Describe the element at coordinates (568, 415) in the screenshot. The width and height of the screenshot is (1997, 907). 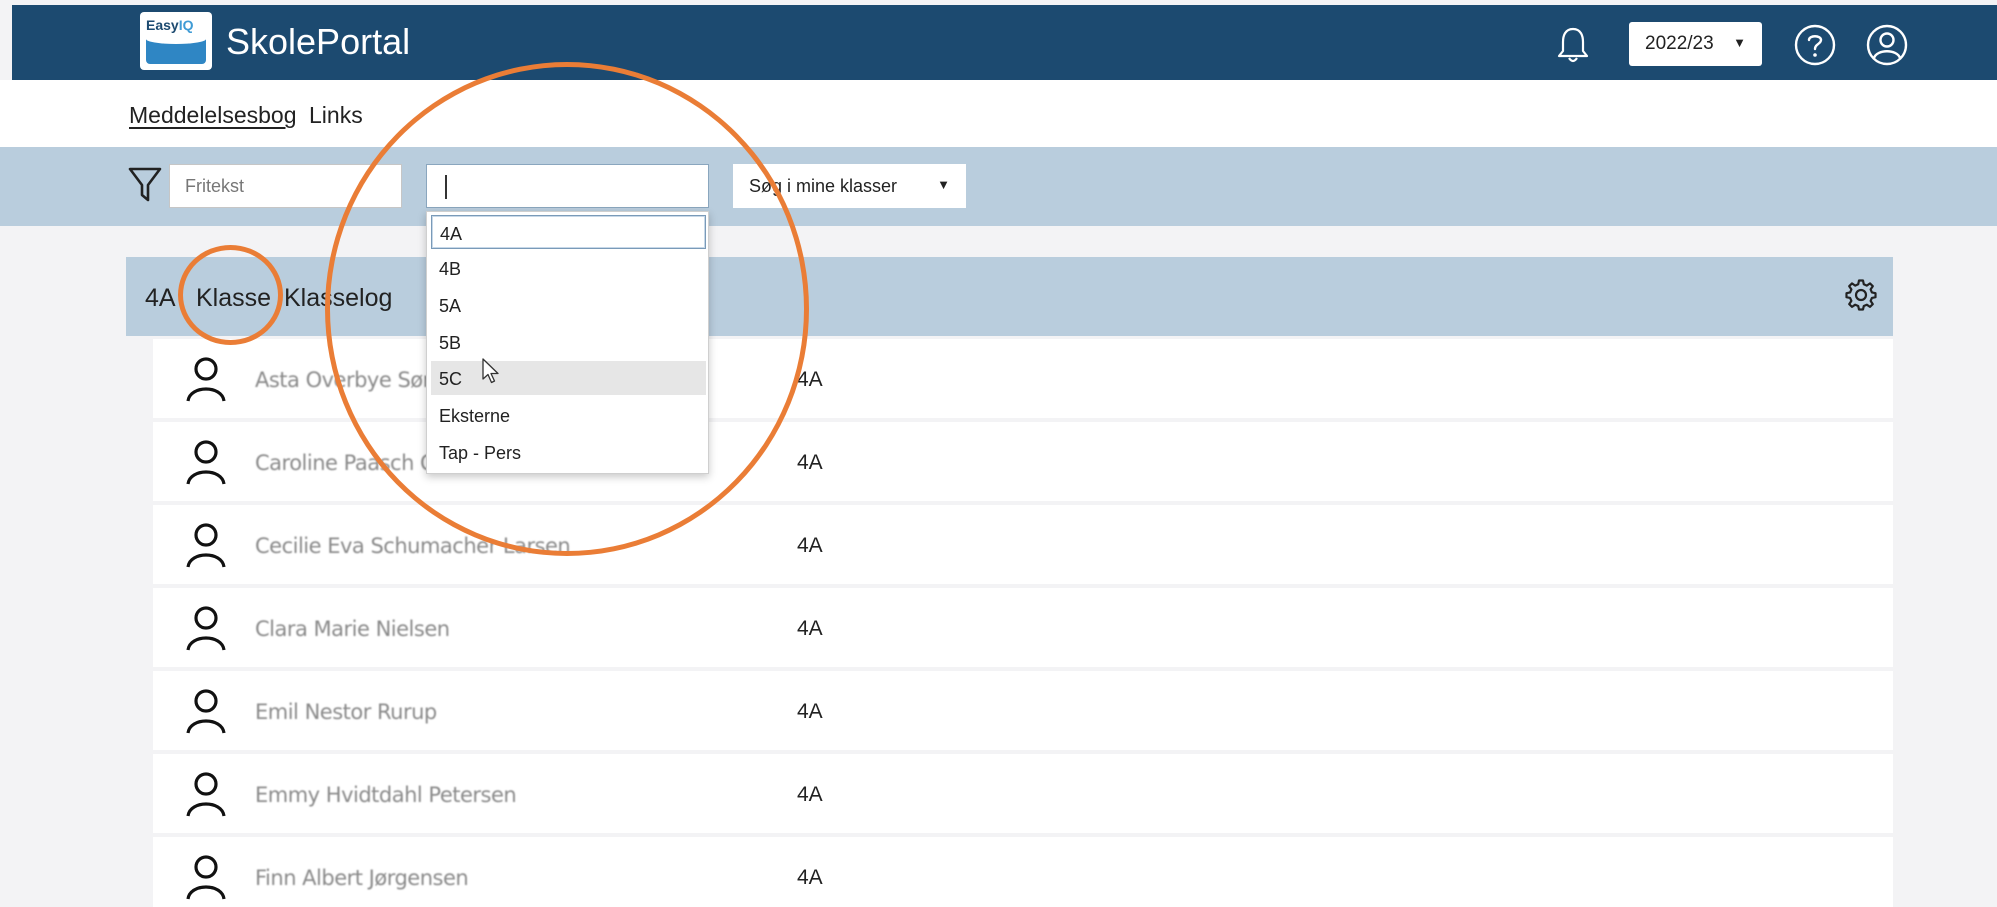
I see `dropdown-option-eksterne: Eksterne` at that location.